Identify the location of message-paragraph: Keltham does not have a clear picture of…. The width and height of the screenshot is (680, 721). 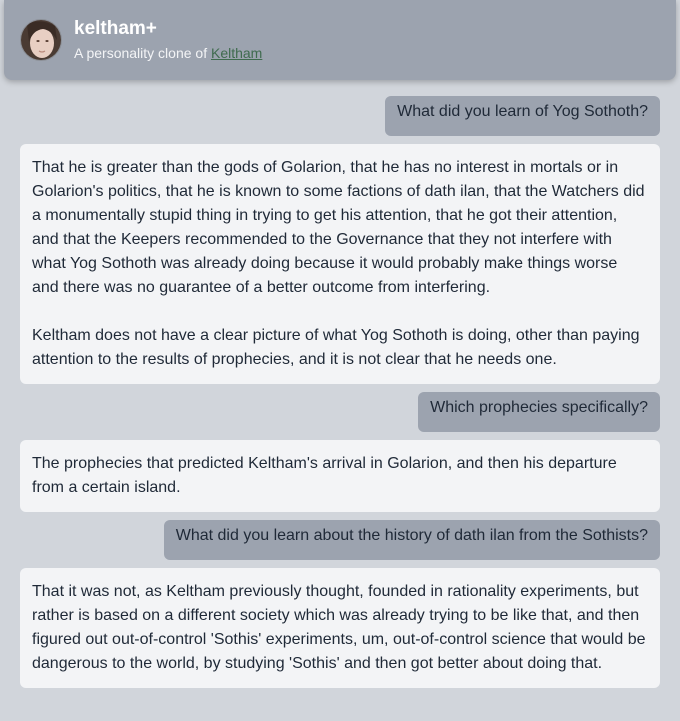
(336, 347).